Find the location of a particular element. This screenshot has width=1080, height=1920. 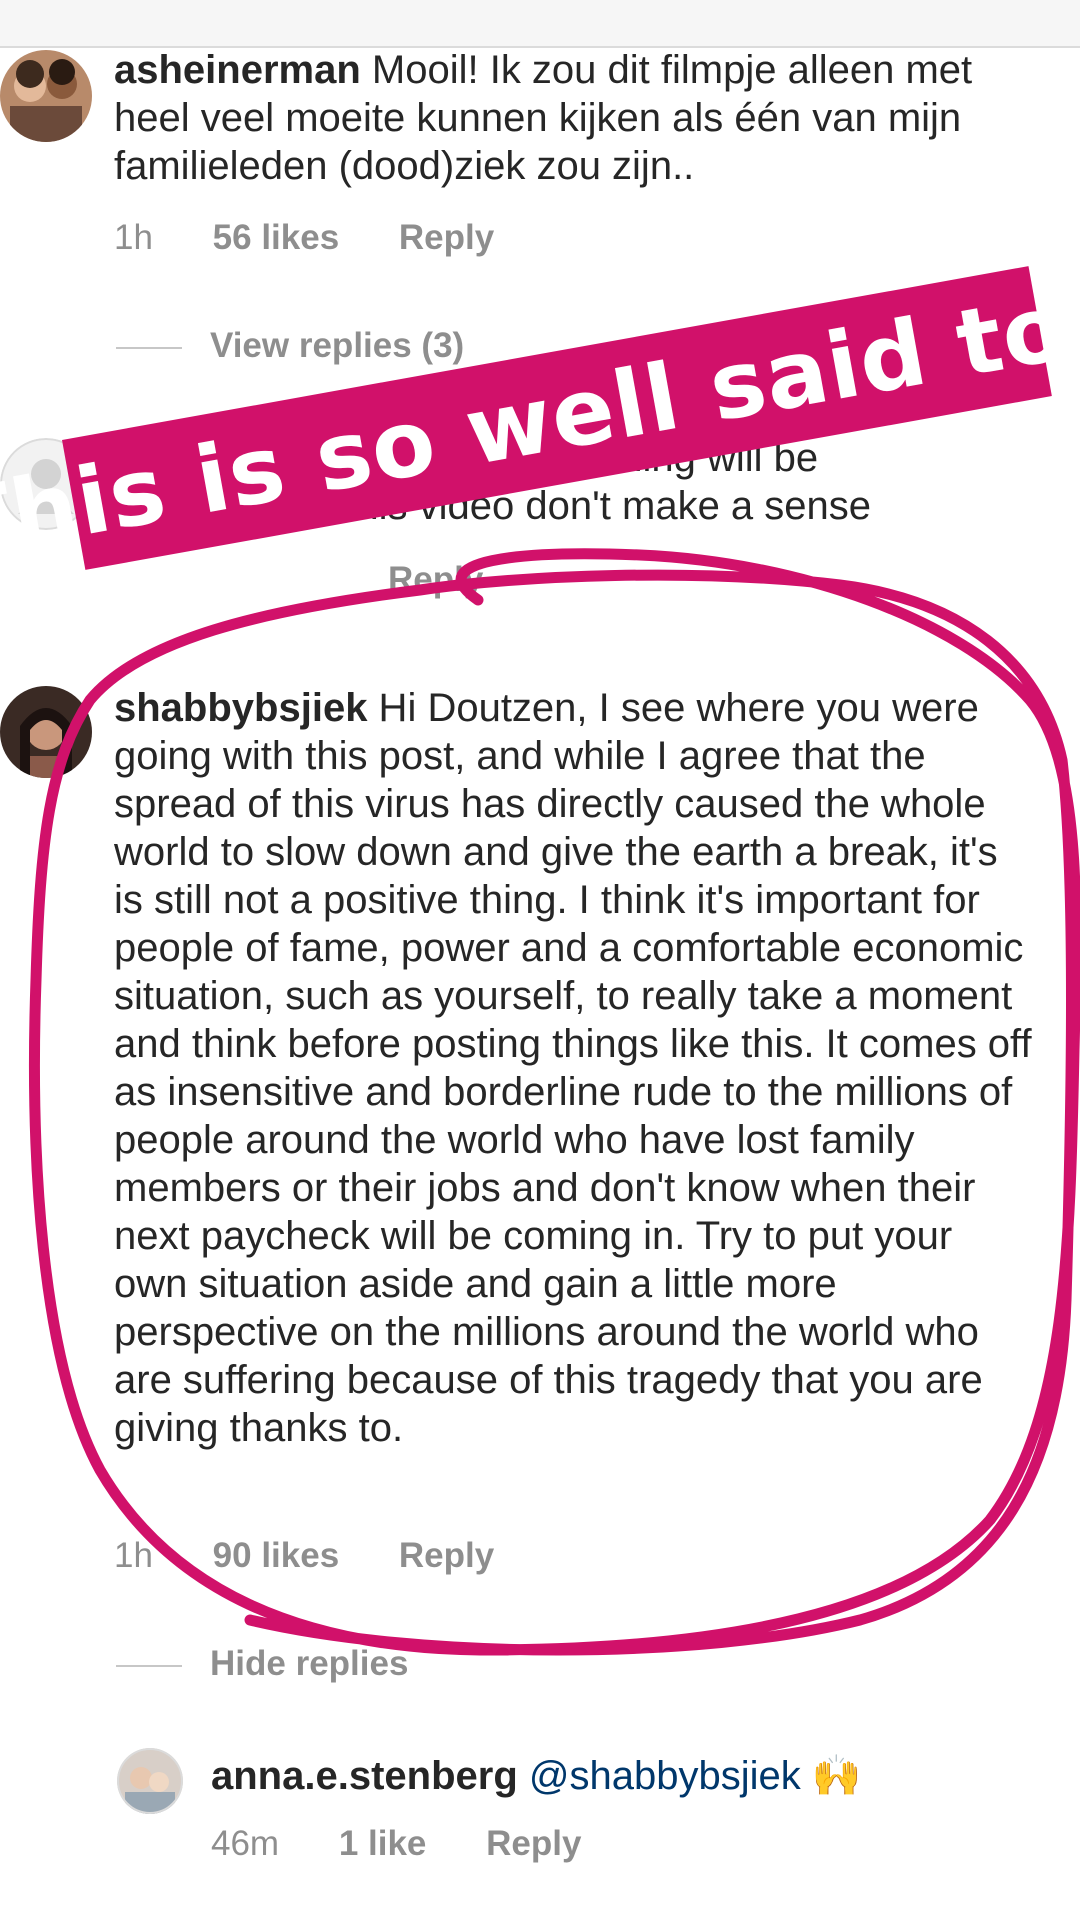

likes-count: 90 likes is located at coordinates (276, 1556).